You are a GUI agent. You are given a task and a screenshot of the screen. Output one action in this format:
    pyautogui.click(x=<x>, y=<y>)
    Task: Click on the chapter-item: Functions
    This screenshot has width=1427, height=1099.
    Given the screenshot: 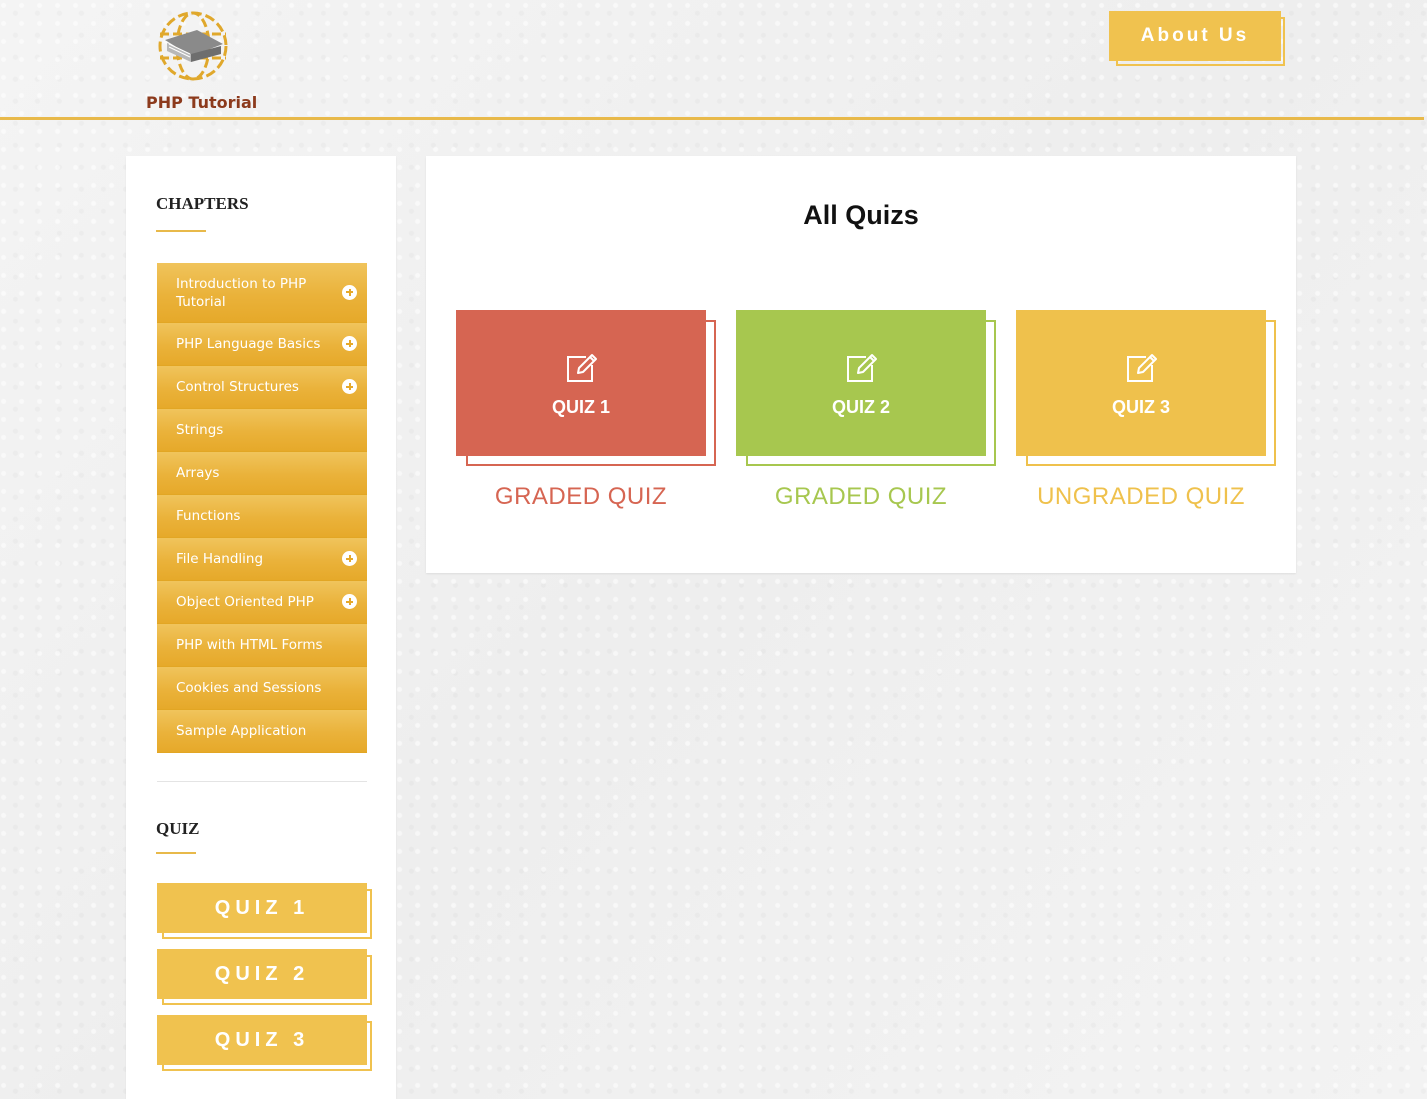 What is the action you would take?
    pyautogui.click(x=262, y=516)
    